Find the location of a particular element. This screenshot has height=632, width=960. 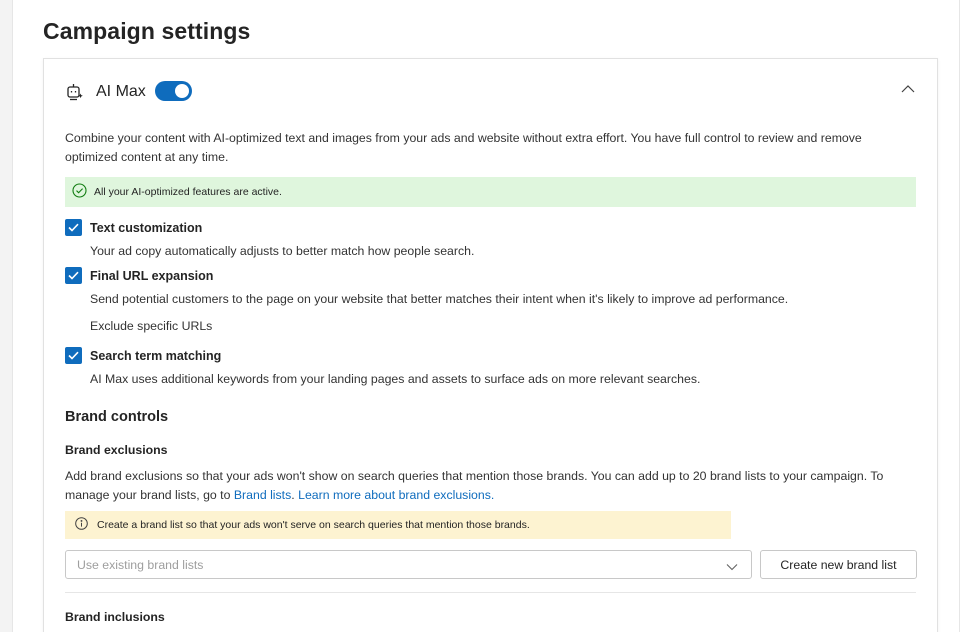

final-url-expansion-label: Final URL expansion is located at coordinates (152, 275).